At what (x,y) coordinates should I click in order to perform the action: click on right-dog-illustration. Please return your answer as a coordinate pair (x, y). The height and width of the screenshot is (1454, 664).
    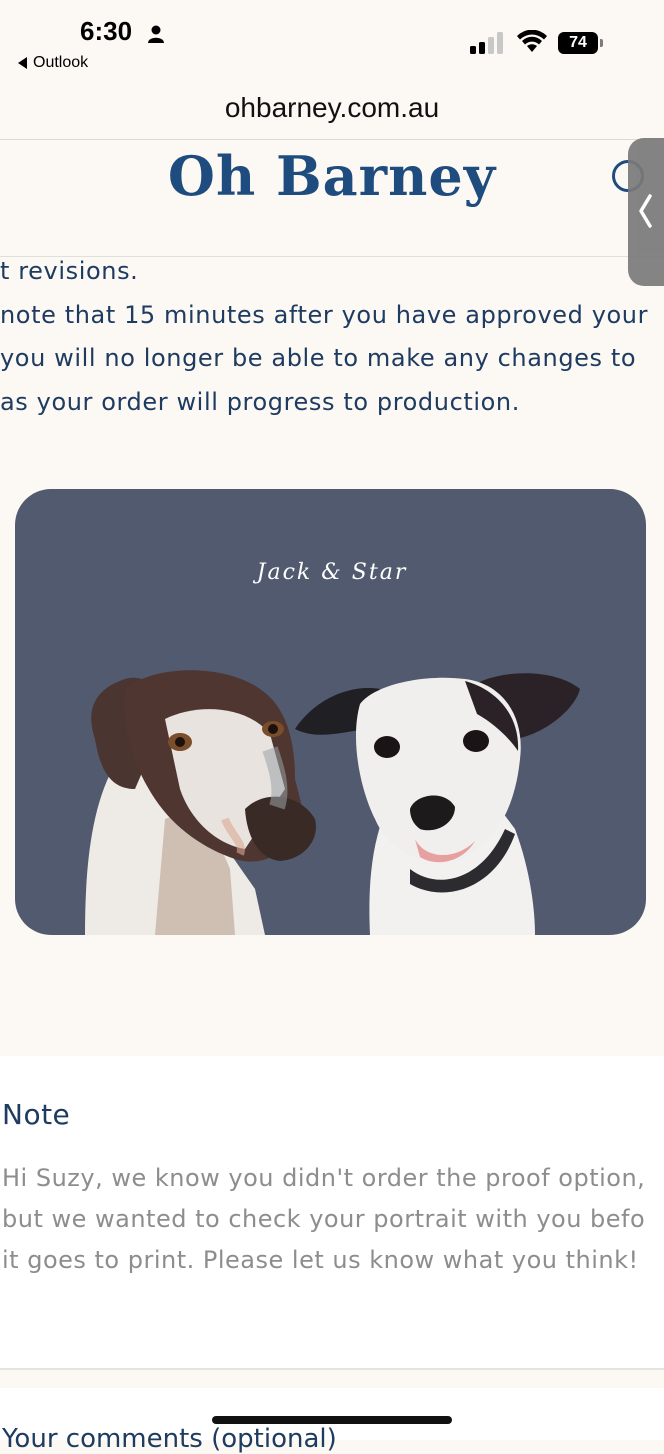
    Looking at the image, I should click on (437, 804).